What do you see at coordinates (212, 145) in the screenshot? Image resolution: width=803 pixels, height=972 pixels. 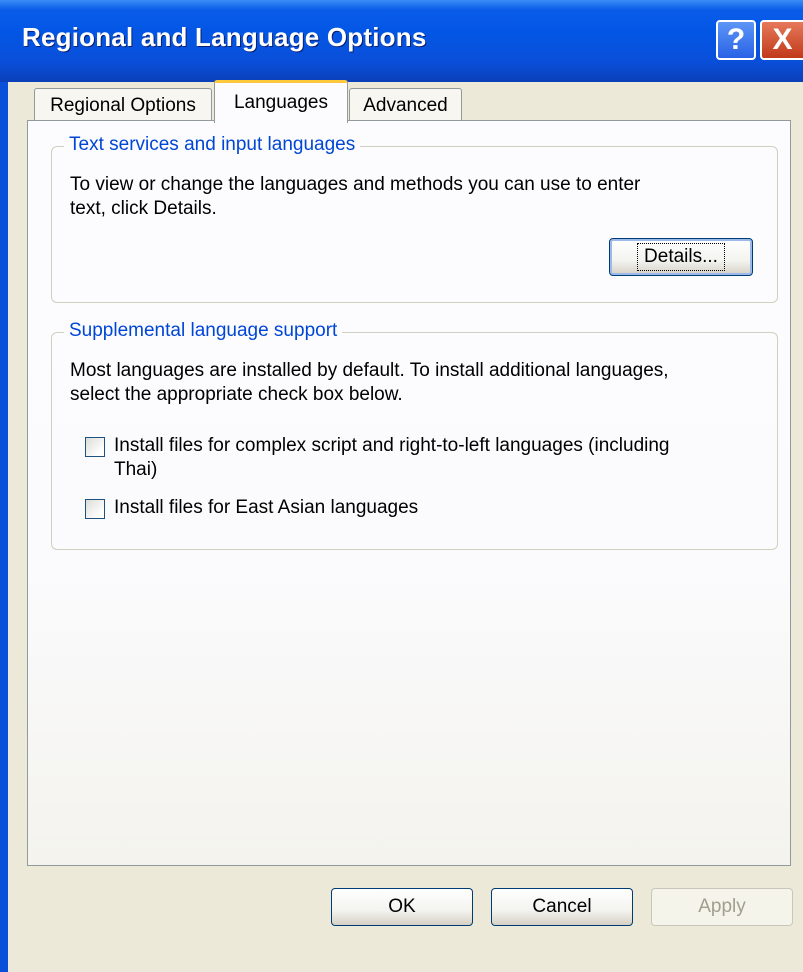 I see `text-services-title: Text services and input languages` at bounding box center [212, 145].